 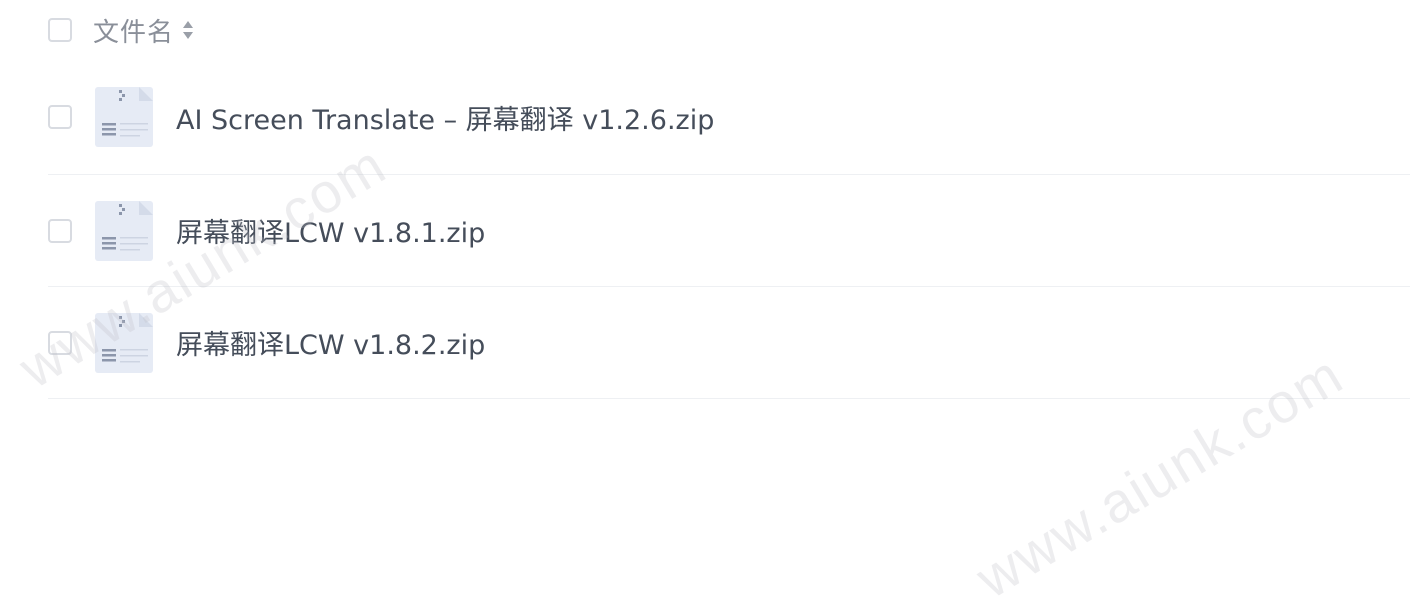 What do you see at coordinates (330, 342) in the screenshot?
I see `file-name-link: 屏幕翻译LCW v1.8.2.zip` at bounding box center [330, 342].